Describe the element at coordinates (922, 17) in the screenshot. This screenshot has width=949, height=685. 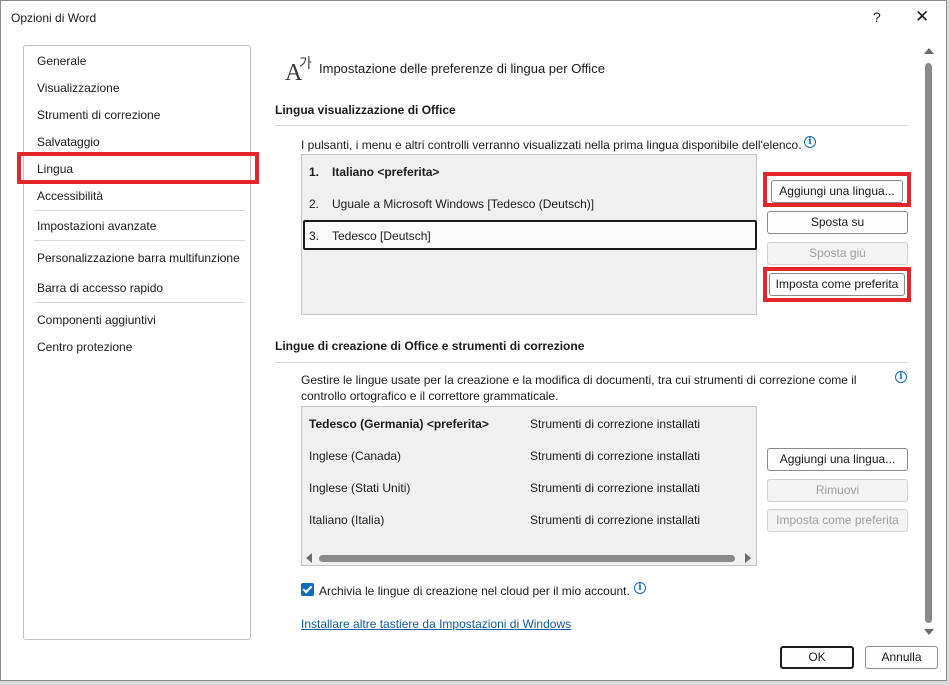
I see `close-icon: ✕` at that location.